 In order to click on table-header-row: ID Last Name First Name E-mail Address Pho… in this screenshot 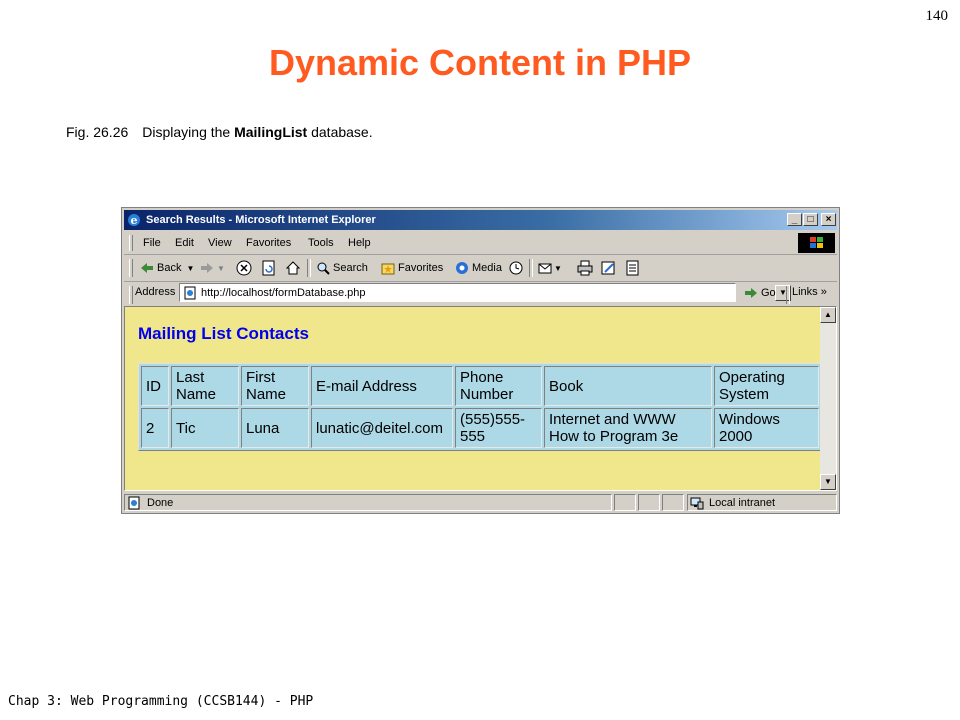, I will do `click(480, 386)`.